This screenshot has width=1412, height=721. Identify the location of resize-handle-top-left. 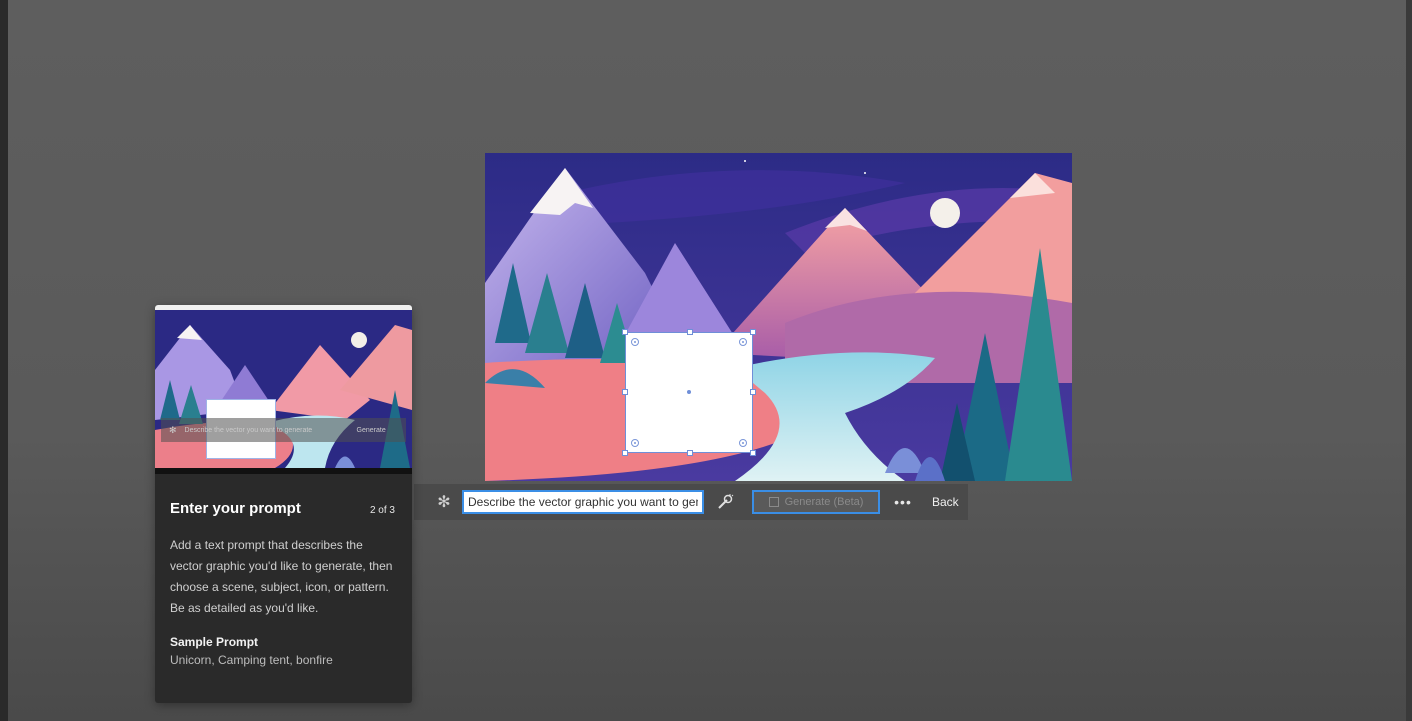
(625, 332).